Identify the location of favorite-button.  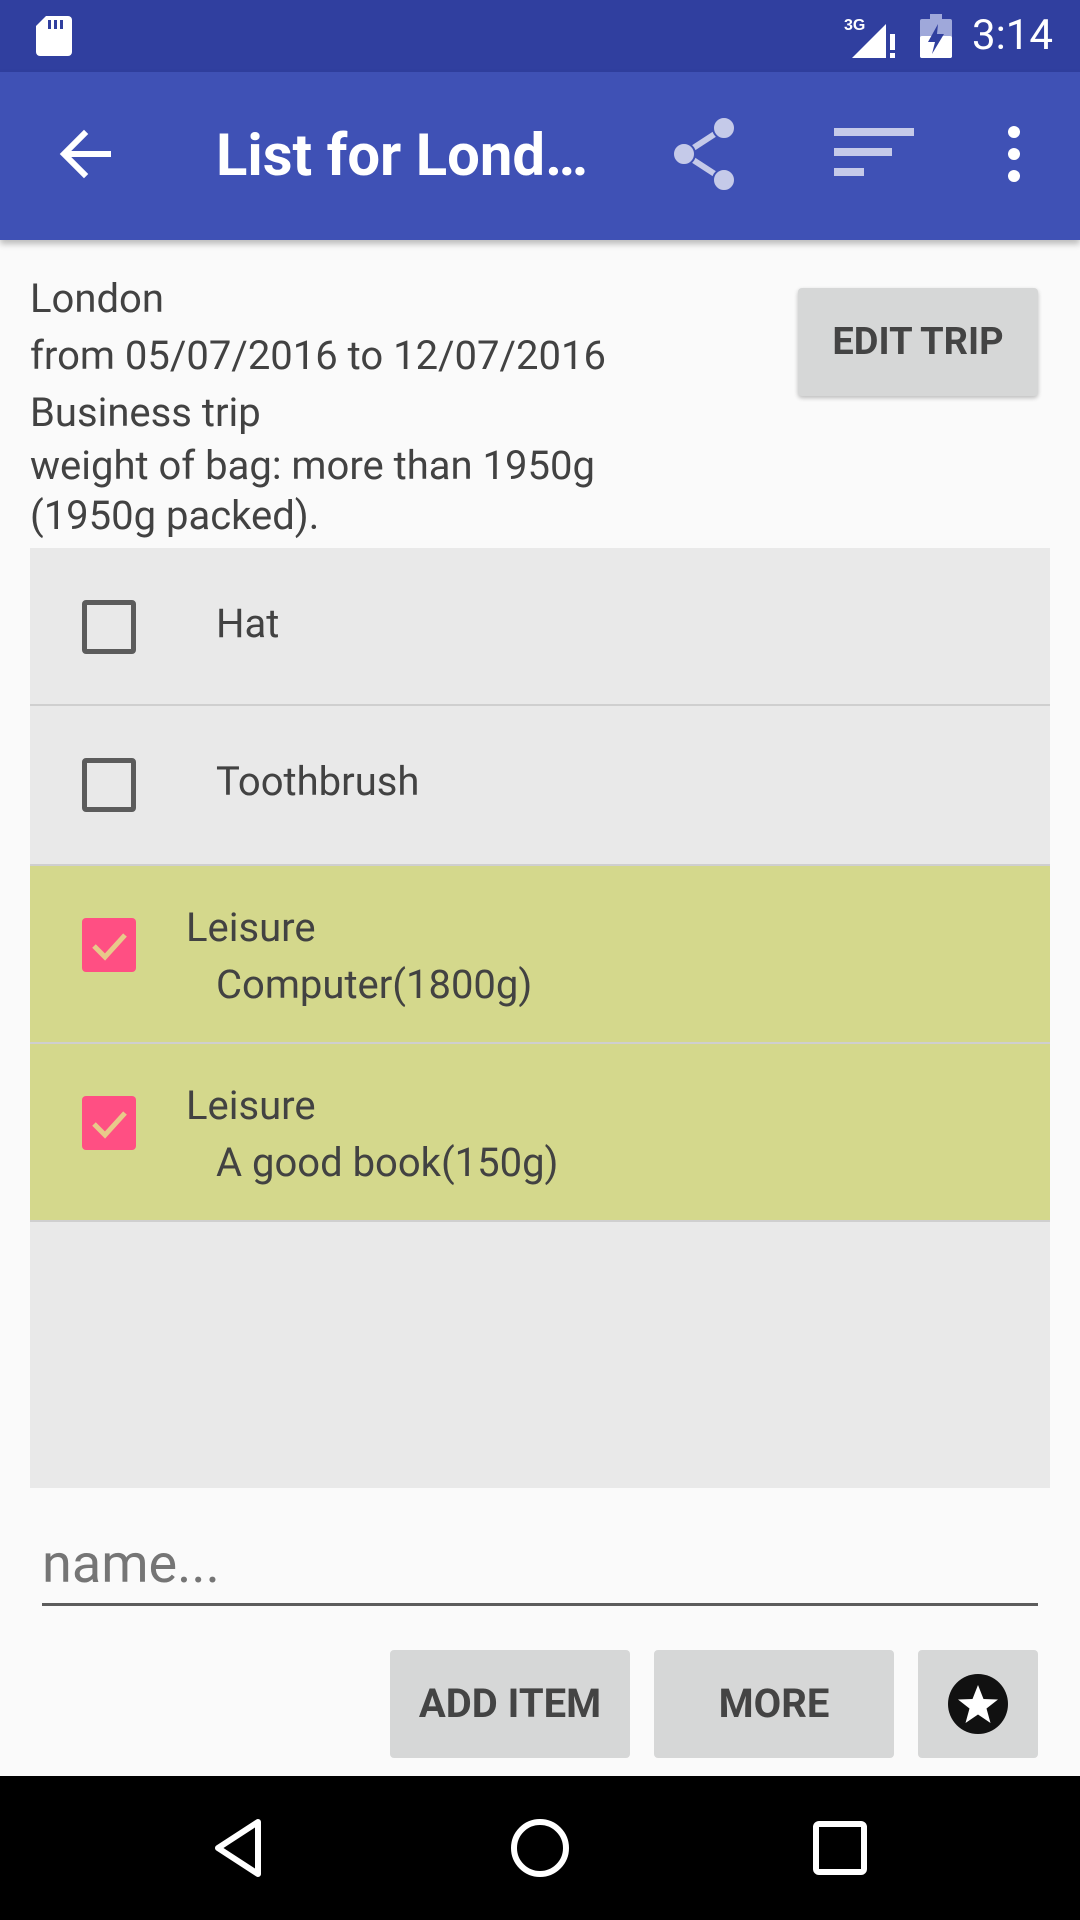
(978, 1704).